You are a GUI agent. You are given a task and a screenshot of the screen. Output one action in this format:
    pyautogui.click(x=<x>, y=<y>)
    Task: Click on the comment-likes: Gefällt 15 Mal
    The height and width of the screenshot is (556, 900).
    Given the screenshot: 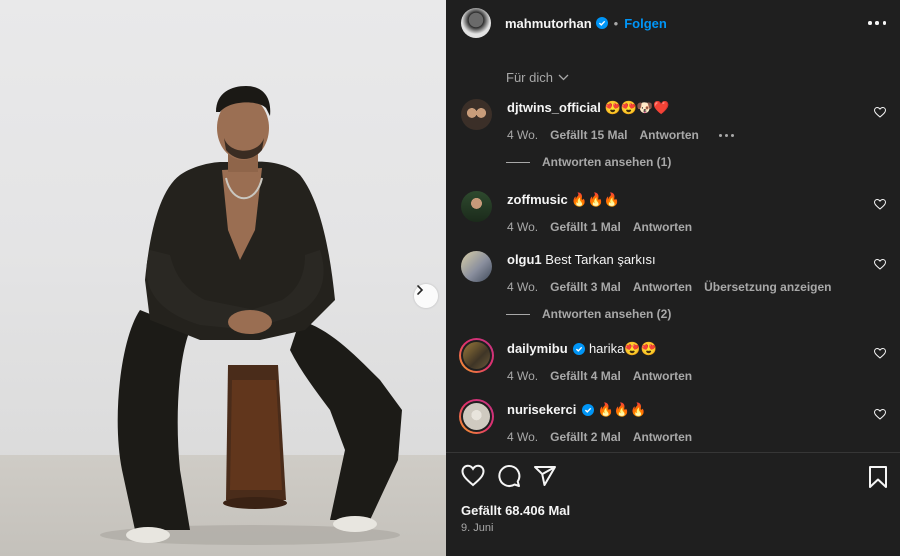 What is the action you would take?
    pyautogui.click(x=588, y=135)
    